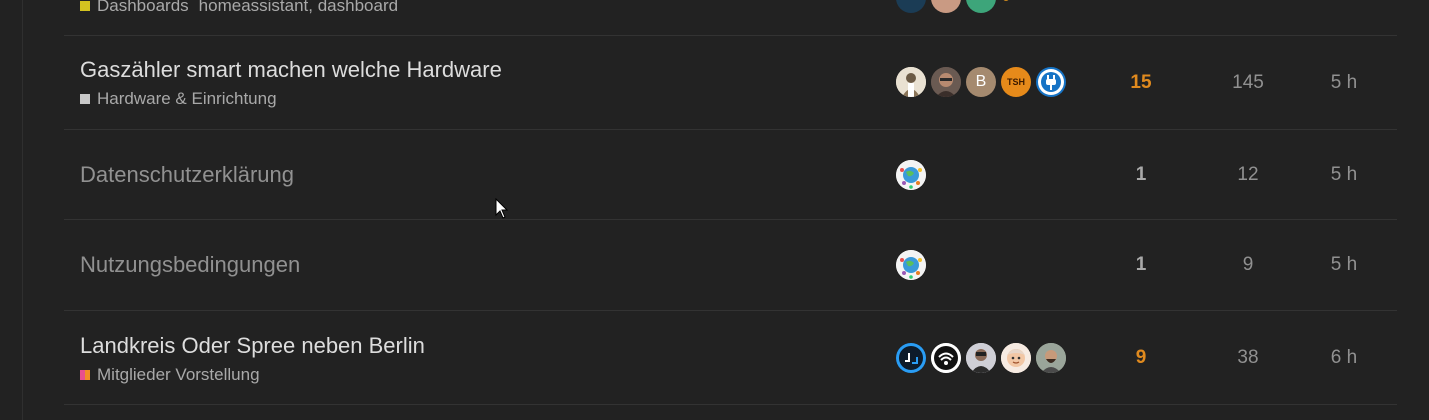 The image size is (1429, 420). I want to click on category-label: Dashboards, so click(143, 7).